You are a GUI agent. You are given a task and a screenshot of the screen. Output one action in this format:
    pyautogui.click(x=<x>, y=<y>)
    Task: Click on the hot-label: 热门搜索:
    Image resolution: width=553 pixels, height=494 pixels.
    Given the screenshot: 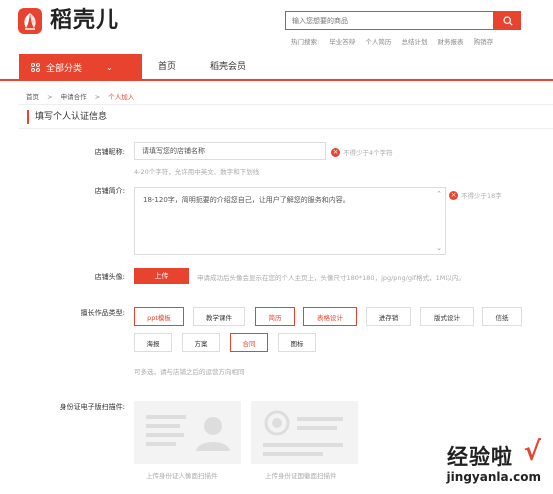 What is the action you would take?
    pyautogui.click(x=305, y=42)
    